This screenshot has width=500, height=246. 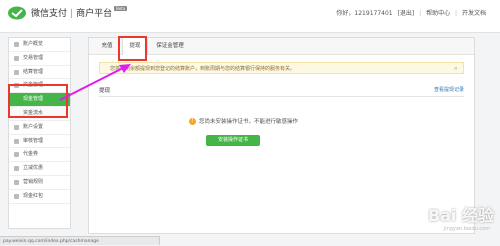 I want to click on sidebar-item-label: 立减优惠, so click(x=33, y=168).